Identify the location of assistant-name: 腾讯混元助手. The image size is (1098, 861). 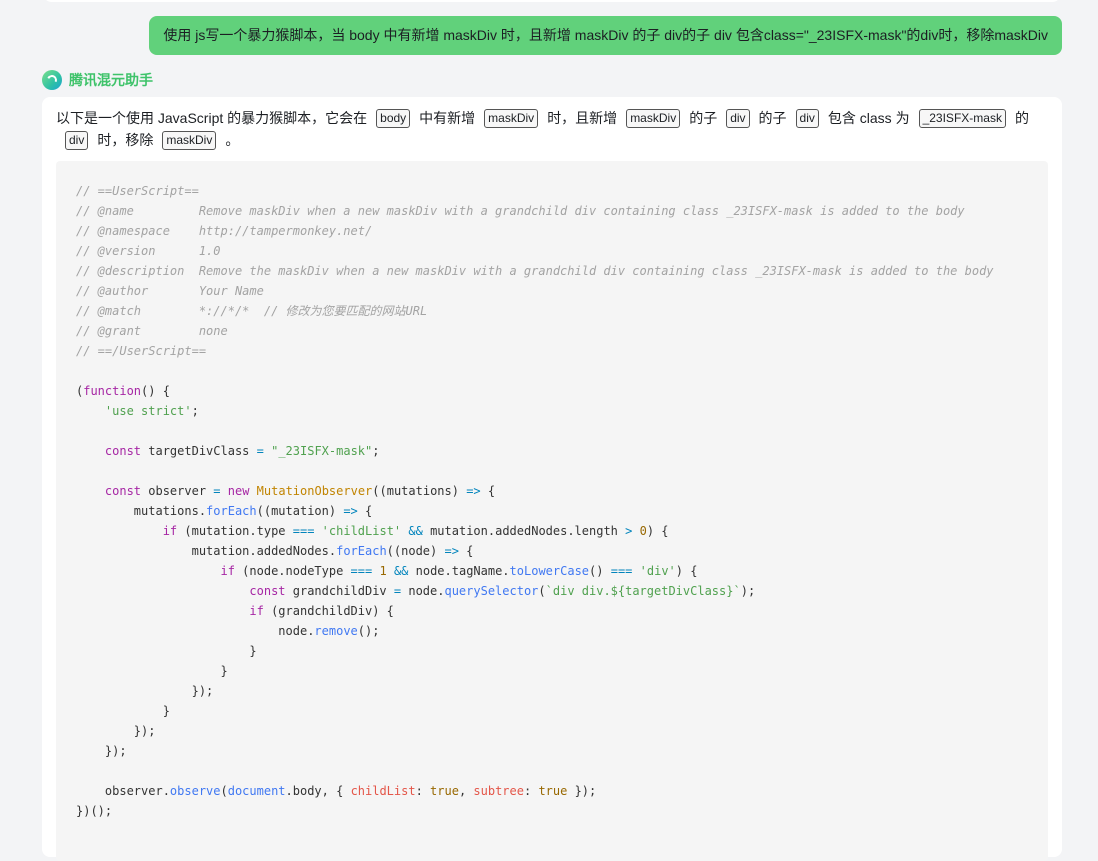
(111, 80).